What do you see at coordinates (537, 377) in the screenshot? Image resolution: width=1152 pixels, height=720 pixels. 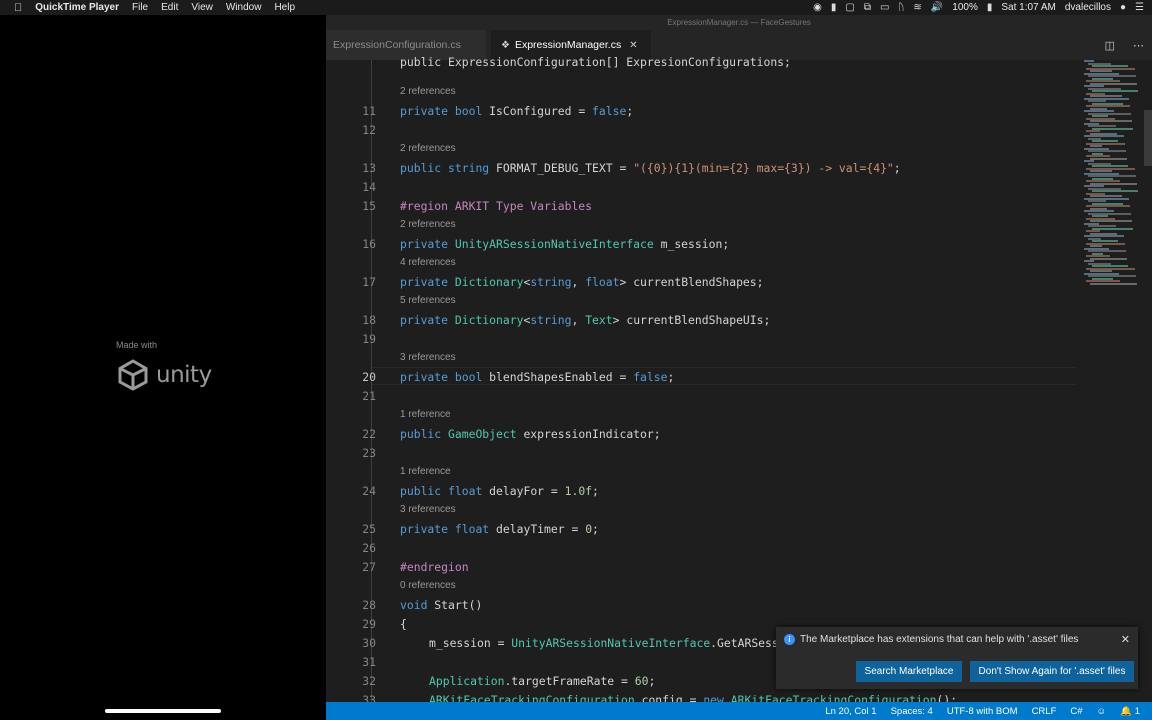 I see `code-line: private bool blendShapesEnabled = false;` at bounding box center [537, 377].